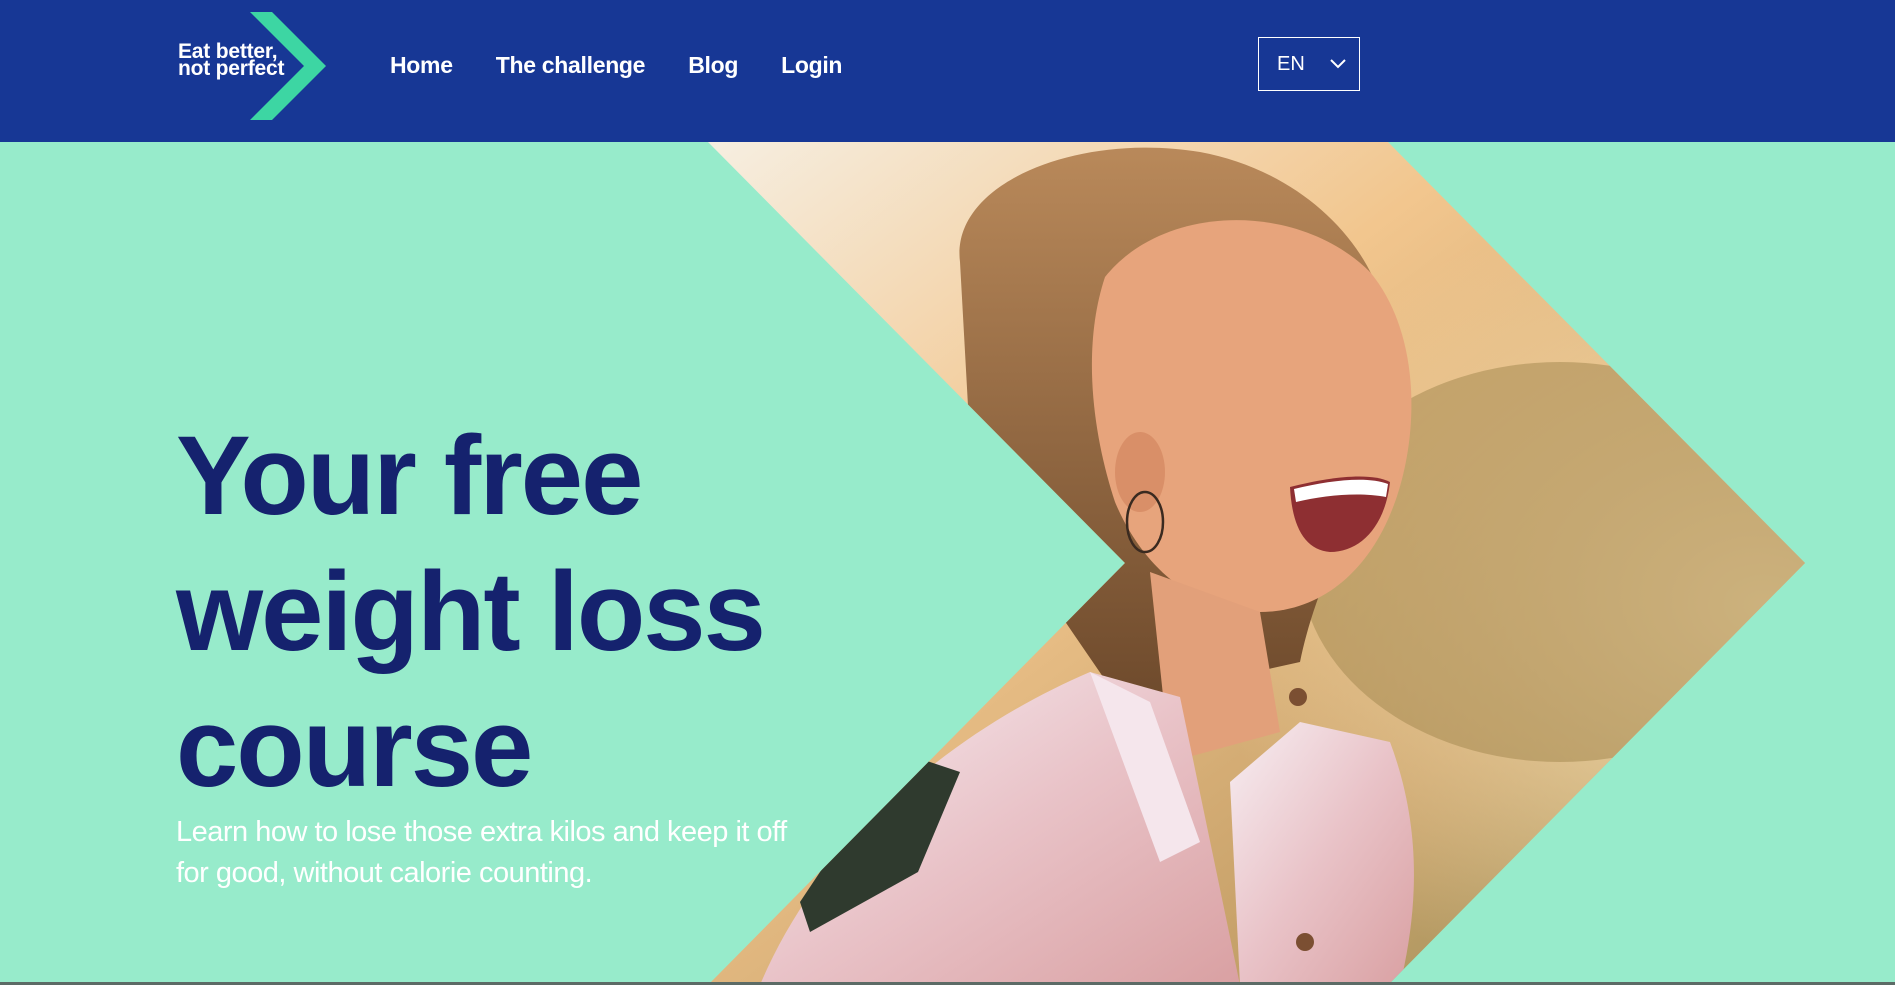 This screenshot has width=1895, height=985. Describe the element at coordinates (1338, 64) in the screenshot. I see `chevron-down-icon` at that location.